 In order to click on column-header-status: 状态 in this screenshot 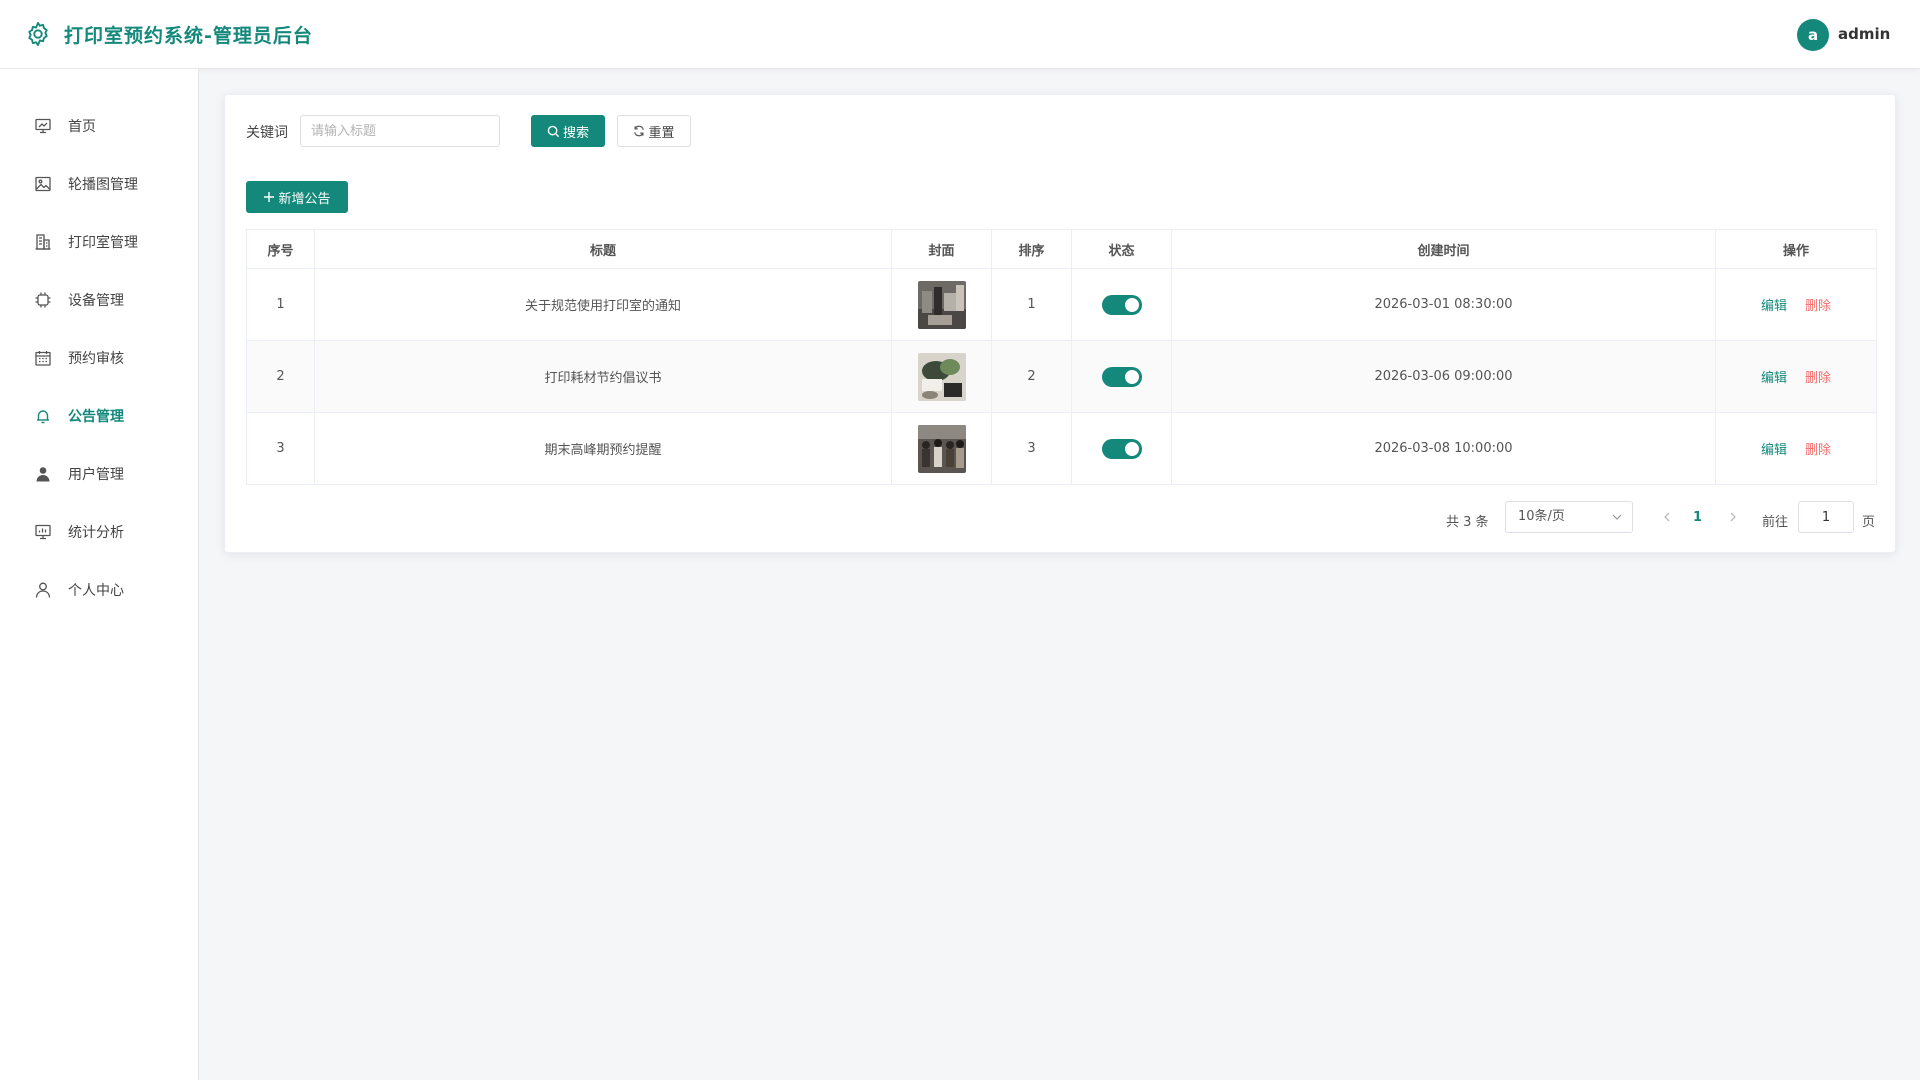, I will do `click(1121, 249)`.